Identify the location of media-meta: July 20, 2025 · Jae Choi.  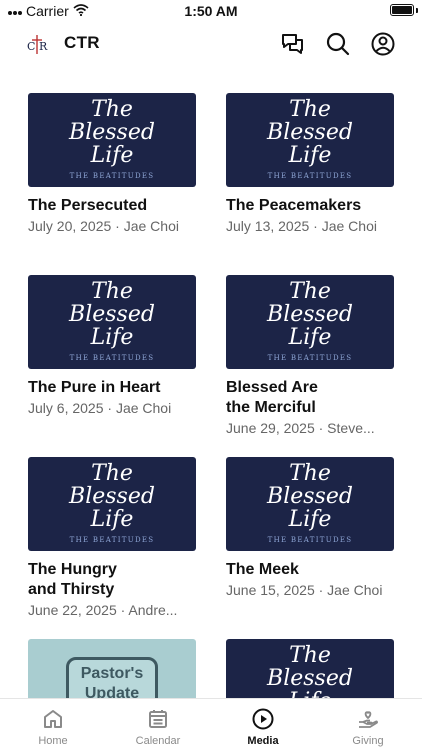
(103, 226).